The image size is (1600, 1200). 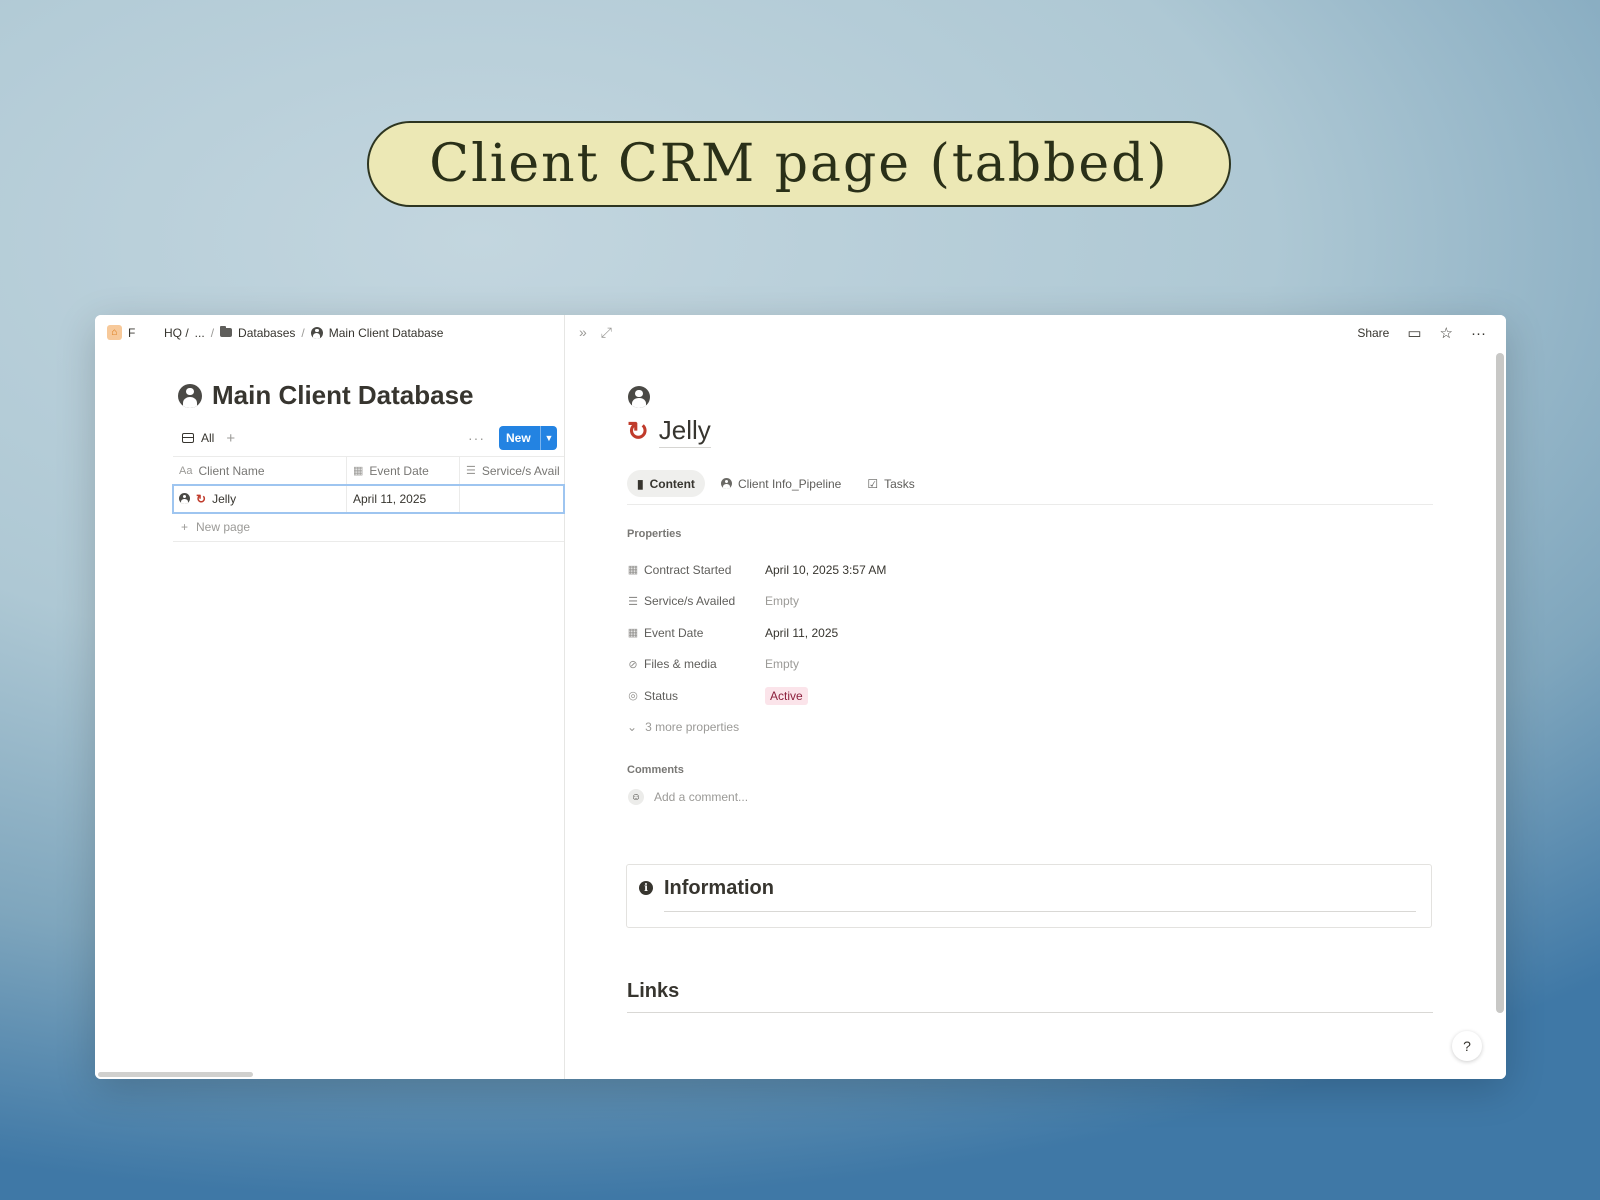 I want to click on avatar: ☺, so click(x=636, y=797).